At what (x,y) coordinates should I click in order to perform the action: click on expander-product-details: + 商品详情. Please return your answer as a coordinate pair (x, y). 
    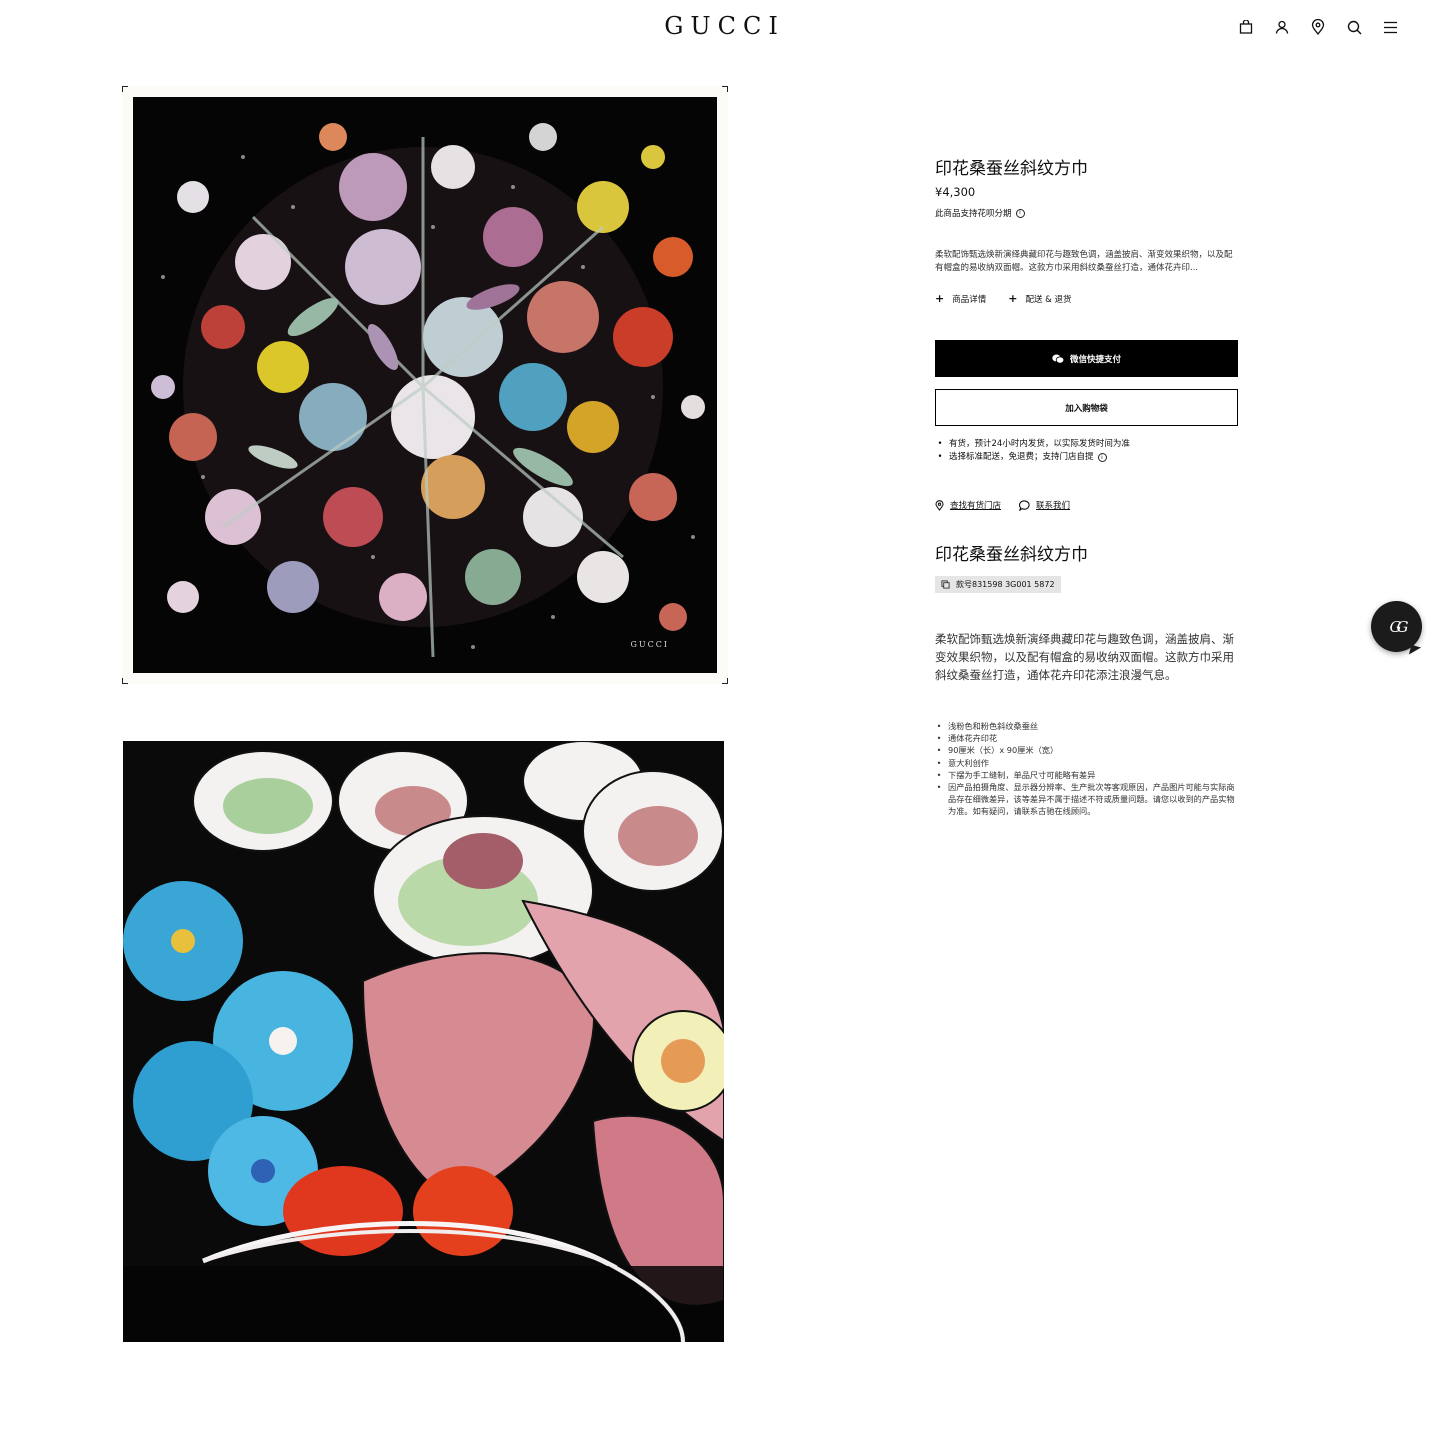
    Looking at the image, I should click on (960, 298).